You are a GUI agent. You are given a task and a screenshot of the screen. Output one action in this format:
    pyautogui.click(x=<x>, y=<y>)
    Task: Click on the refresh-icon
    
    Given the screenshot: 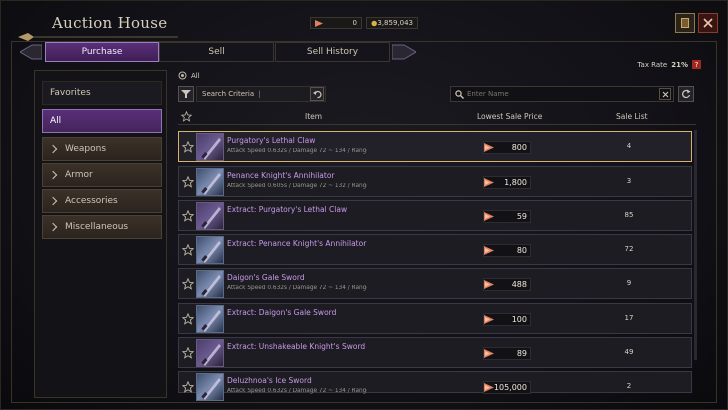 What is the action you would take?
    pyautogui.click(x=686, y=94)
    